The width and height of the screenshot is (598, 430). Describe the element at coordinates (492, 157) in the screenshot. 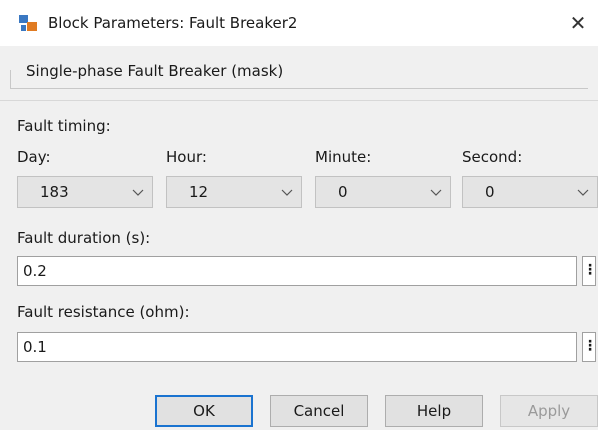

I see `second-label: Second:` at that location.